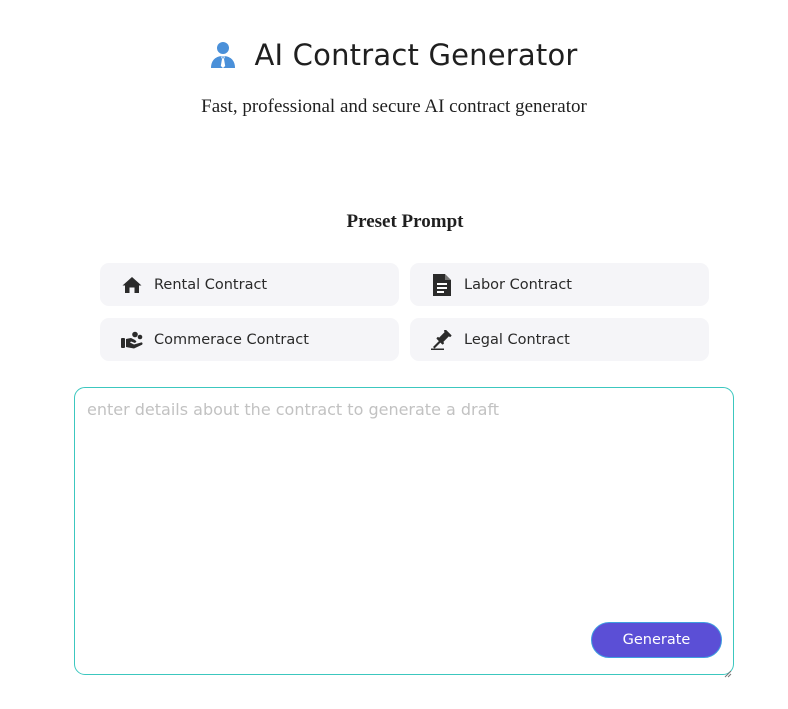 This screenshot has height=709, width=788. What do you see at coordinates (223, 55) in the screenshot?
I see `user-tie-icon` at bounding box center [223, 55].